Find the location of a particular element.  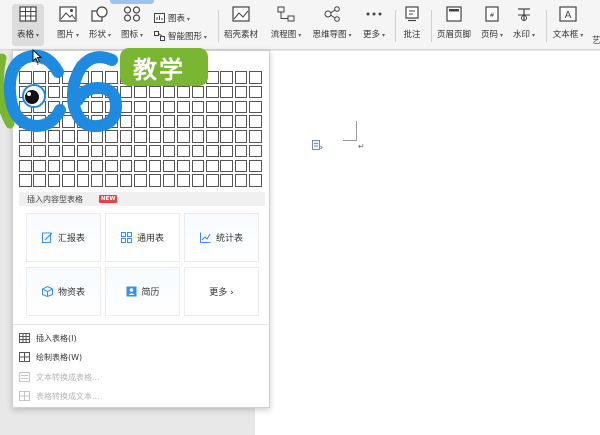

table-button: 表格 is located at coordinates (28, 25).